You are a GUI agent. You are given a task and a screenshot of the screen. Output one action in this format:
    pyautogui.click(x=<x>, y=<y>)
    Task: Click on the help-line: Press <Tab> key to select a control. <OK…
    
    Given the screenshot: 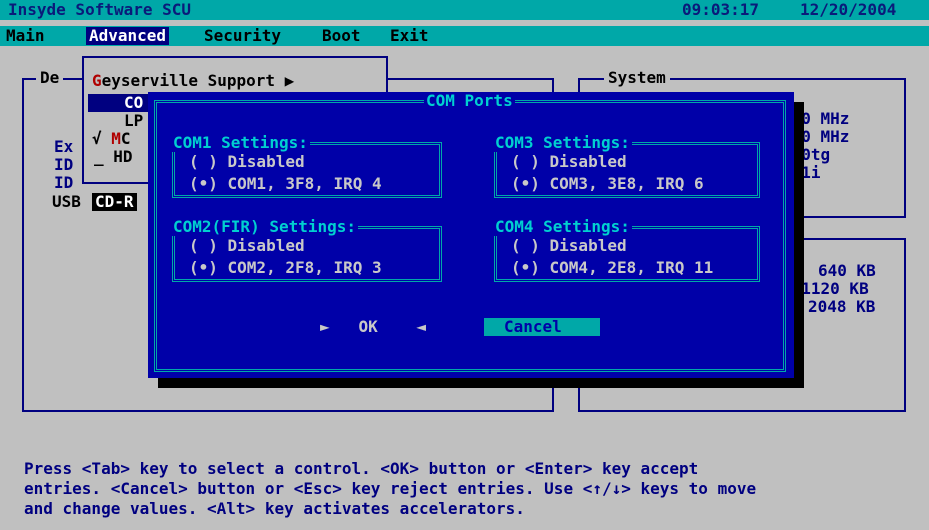 What is the action you would take?
    pyautogui.click(x=361, y=468)
    